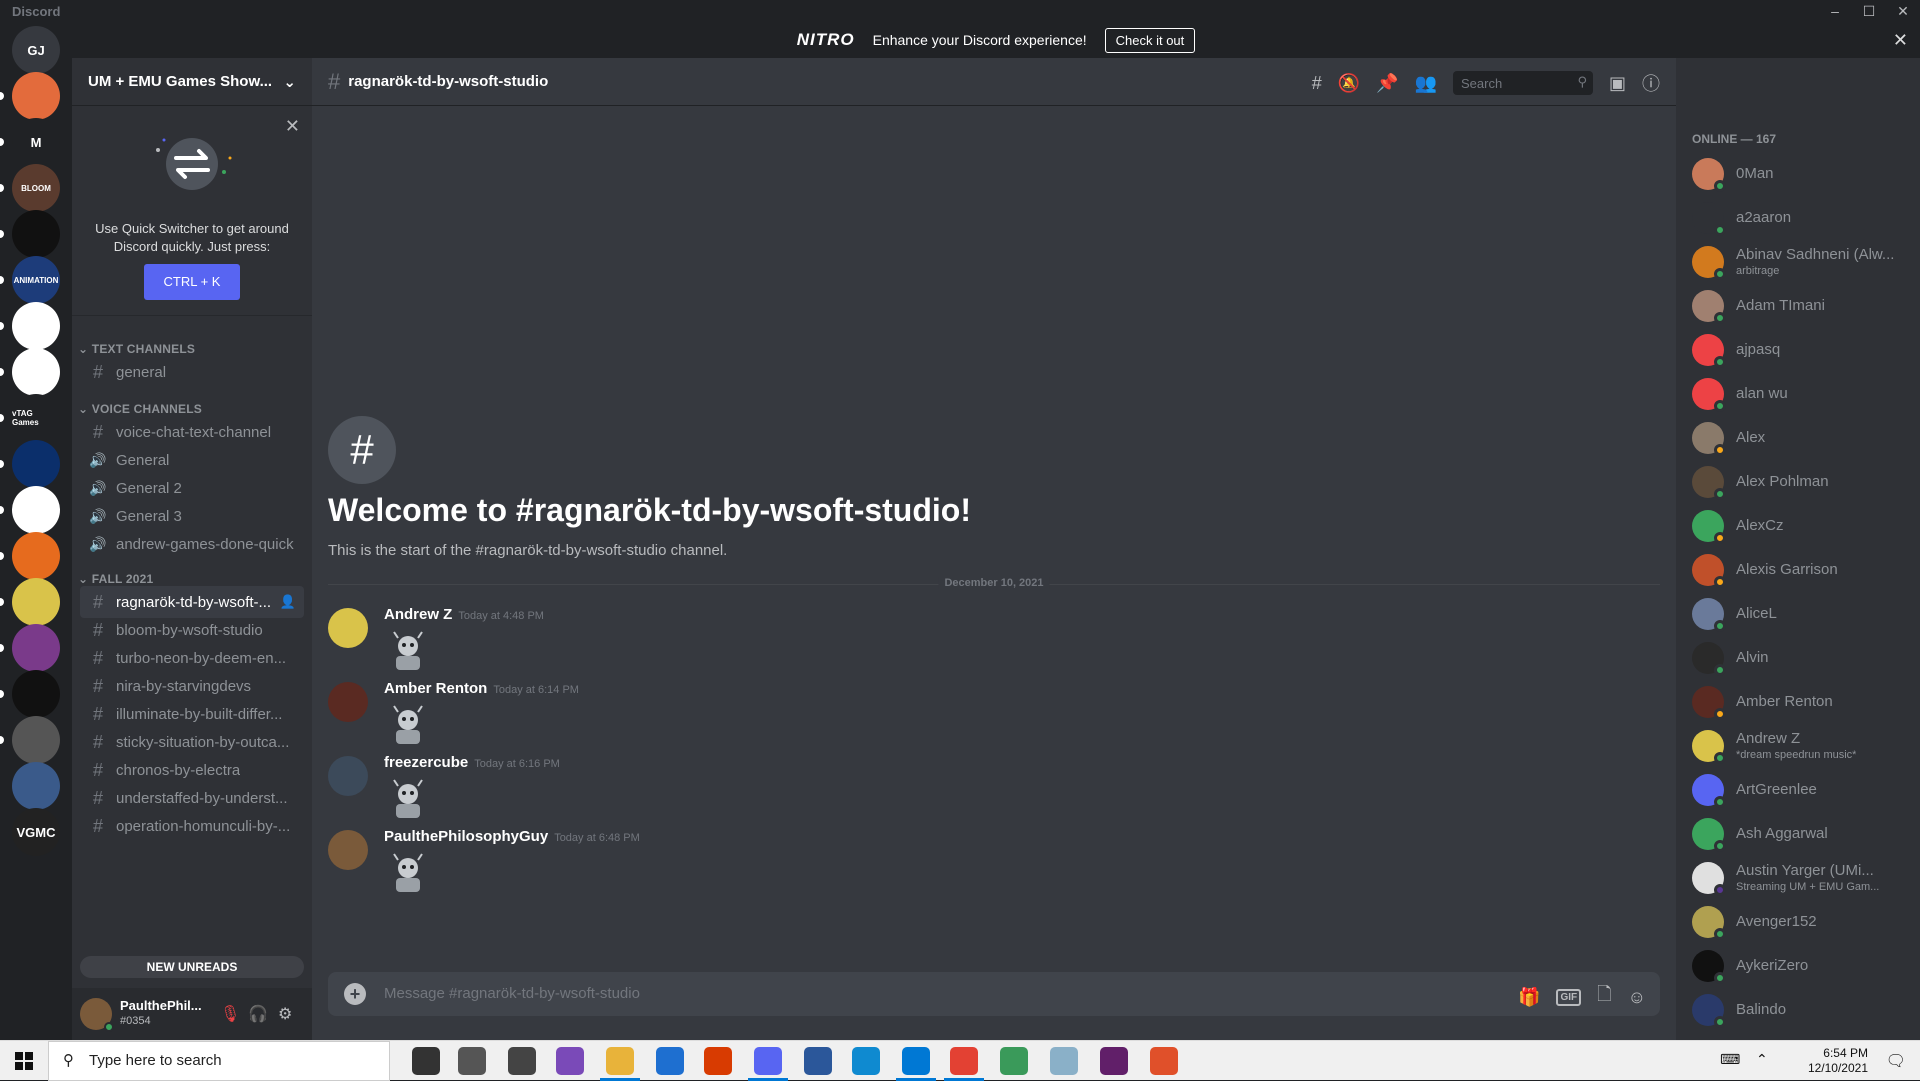 Image resolution: width=1920 pixels, height=1081 pixels. What do you see at coordinates (1900, 40) in the screenshot?
I see `close-banner-icon: ✕` at bounding box center [1900, 40].